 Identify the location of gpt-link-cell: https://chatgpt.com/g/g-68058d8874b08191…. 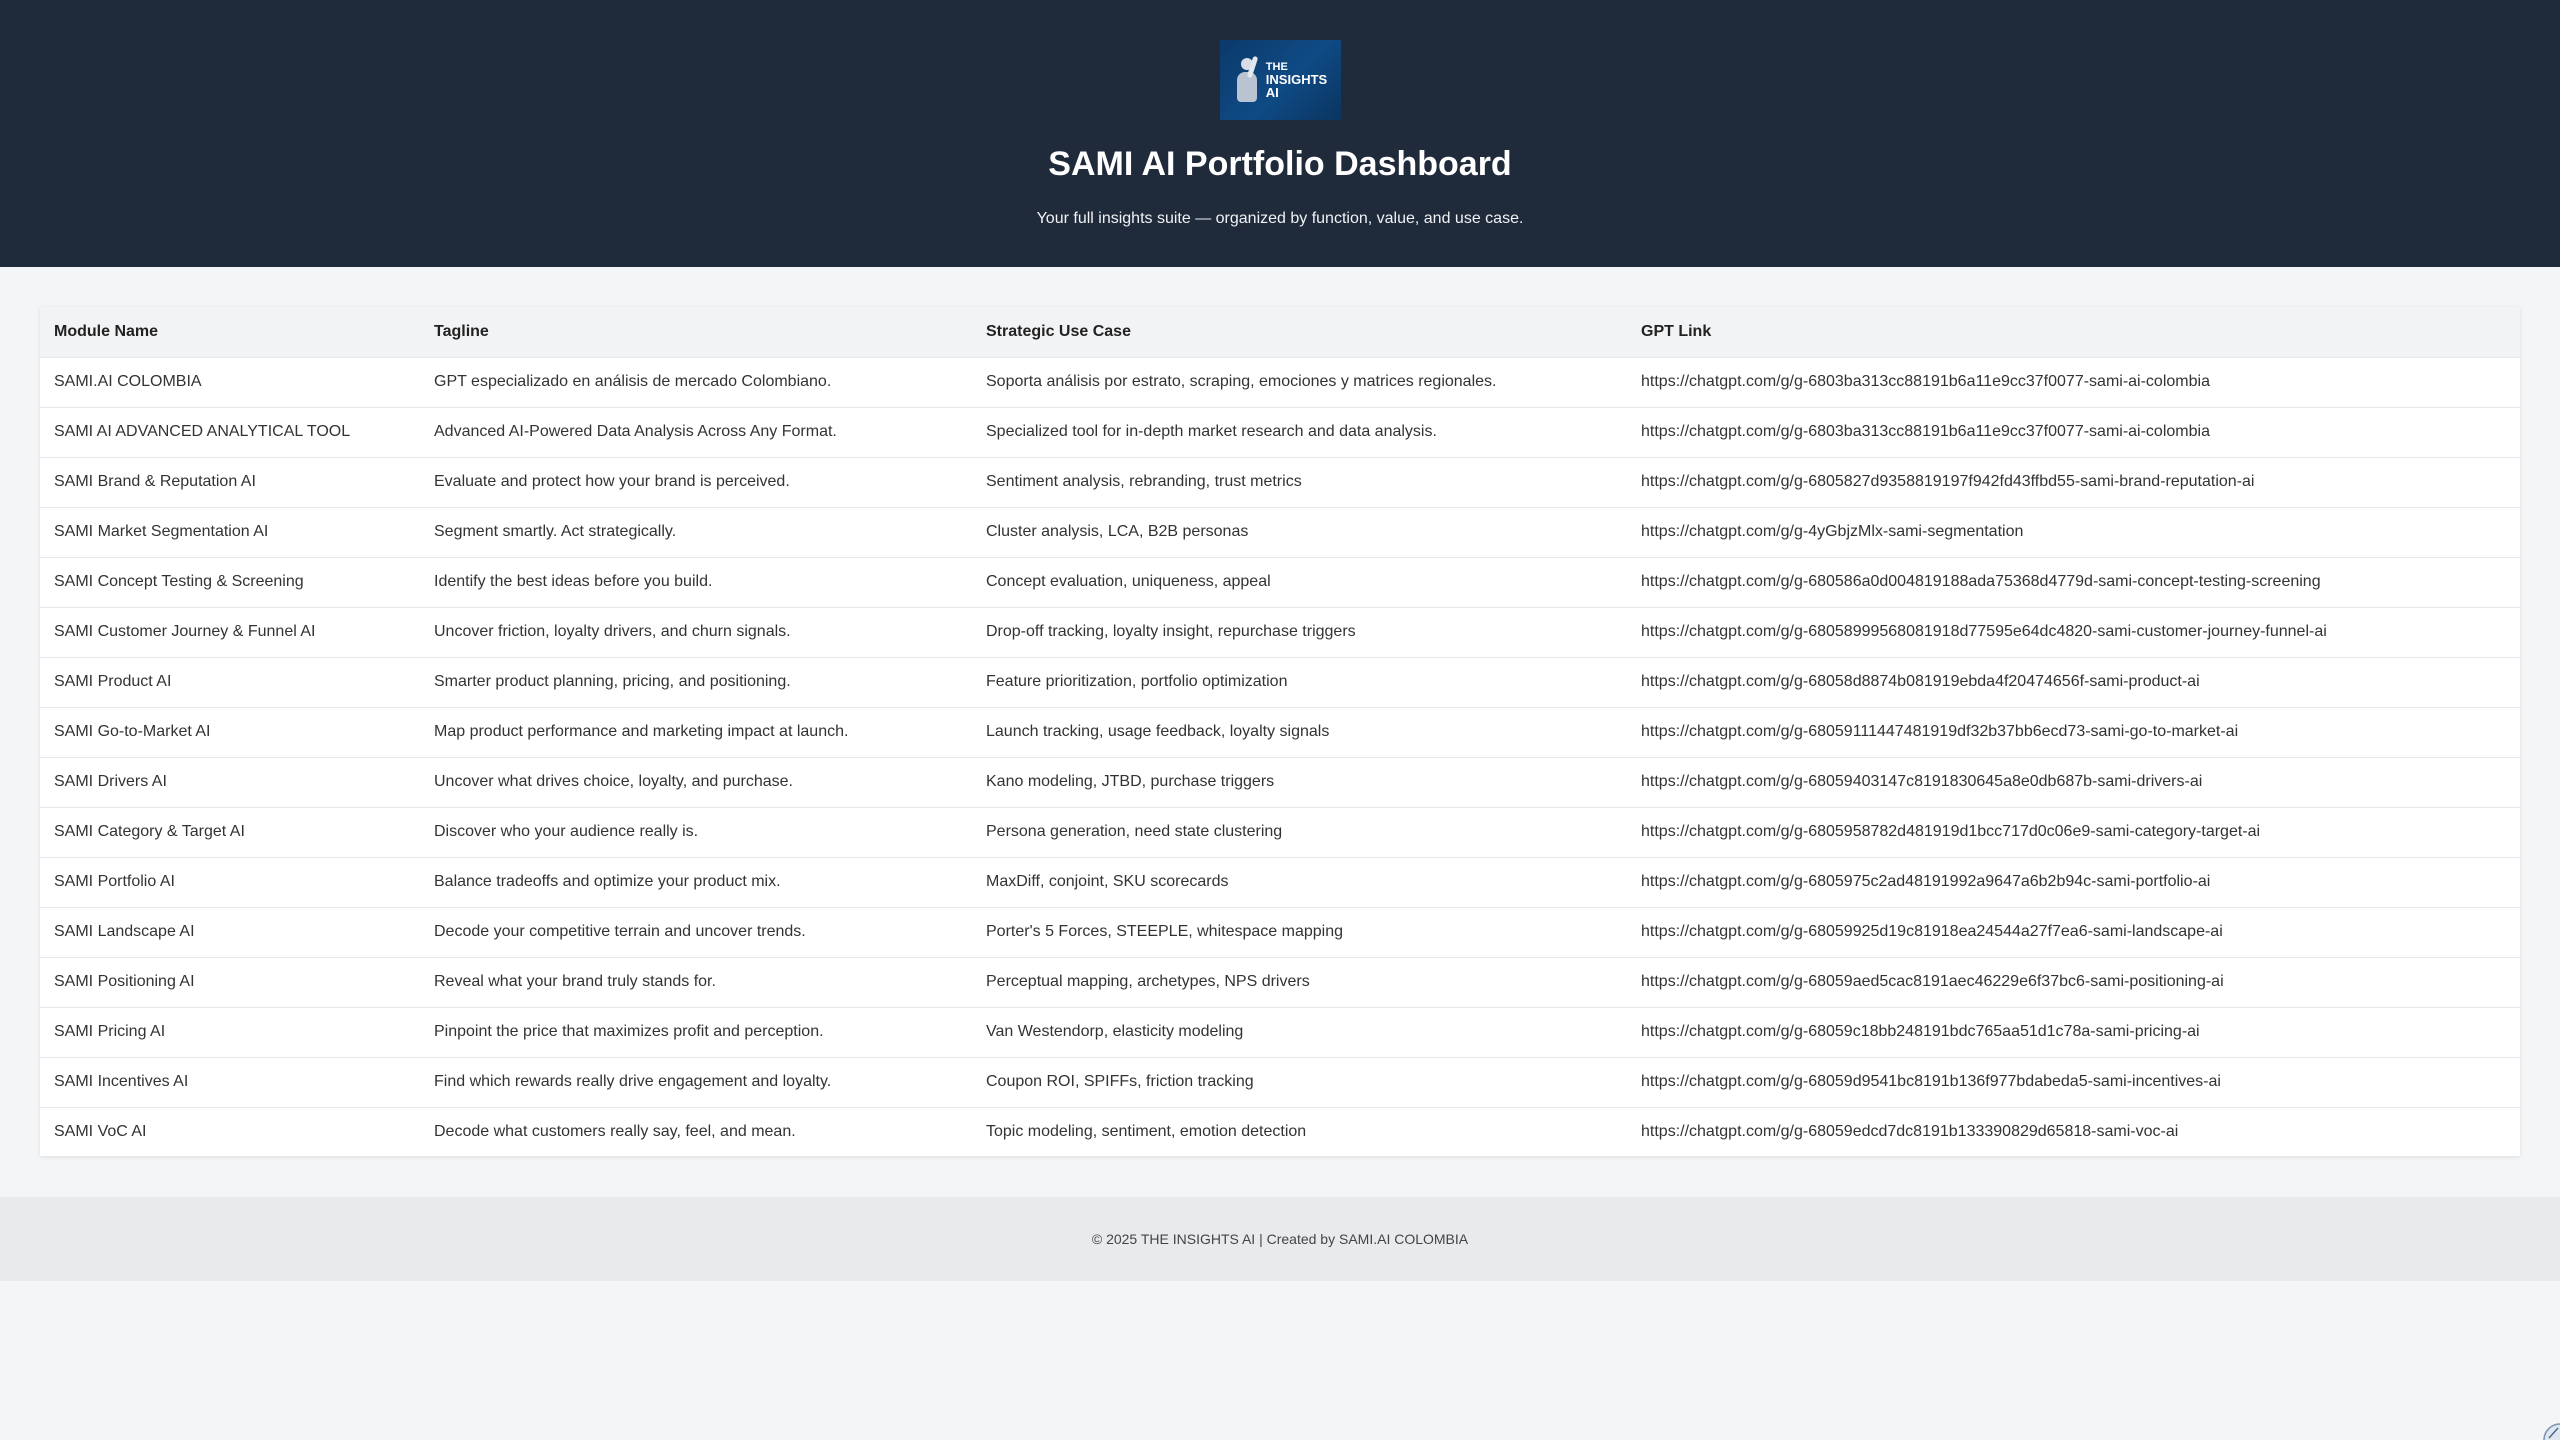
(2073, 681).